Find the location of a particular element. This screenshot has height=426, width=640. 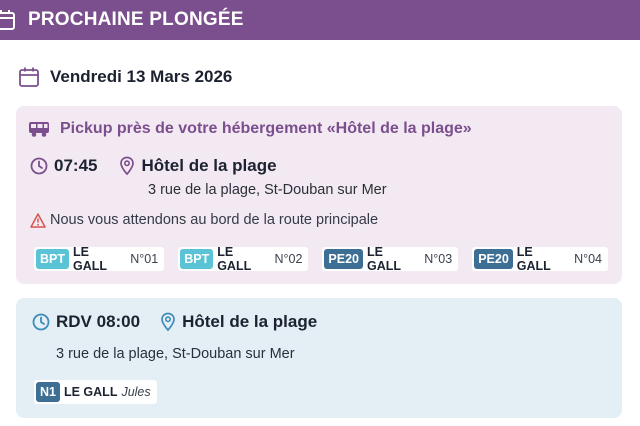

rdv-address: 3 rue de la plage, St-Douban sur Mer is located at coordinates (175, 354).